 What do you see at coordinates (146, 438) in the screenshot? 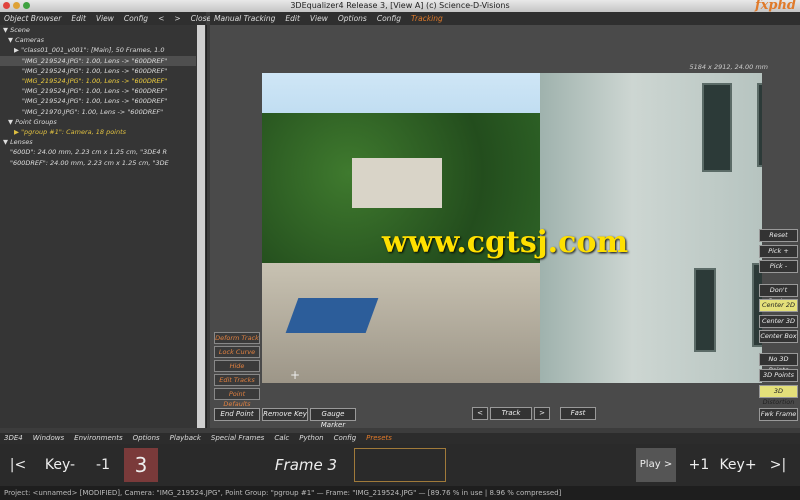
I see `menu-options-bottom: Options` at bounding box center [146, 438].